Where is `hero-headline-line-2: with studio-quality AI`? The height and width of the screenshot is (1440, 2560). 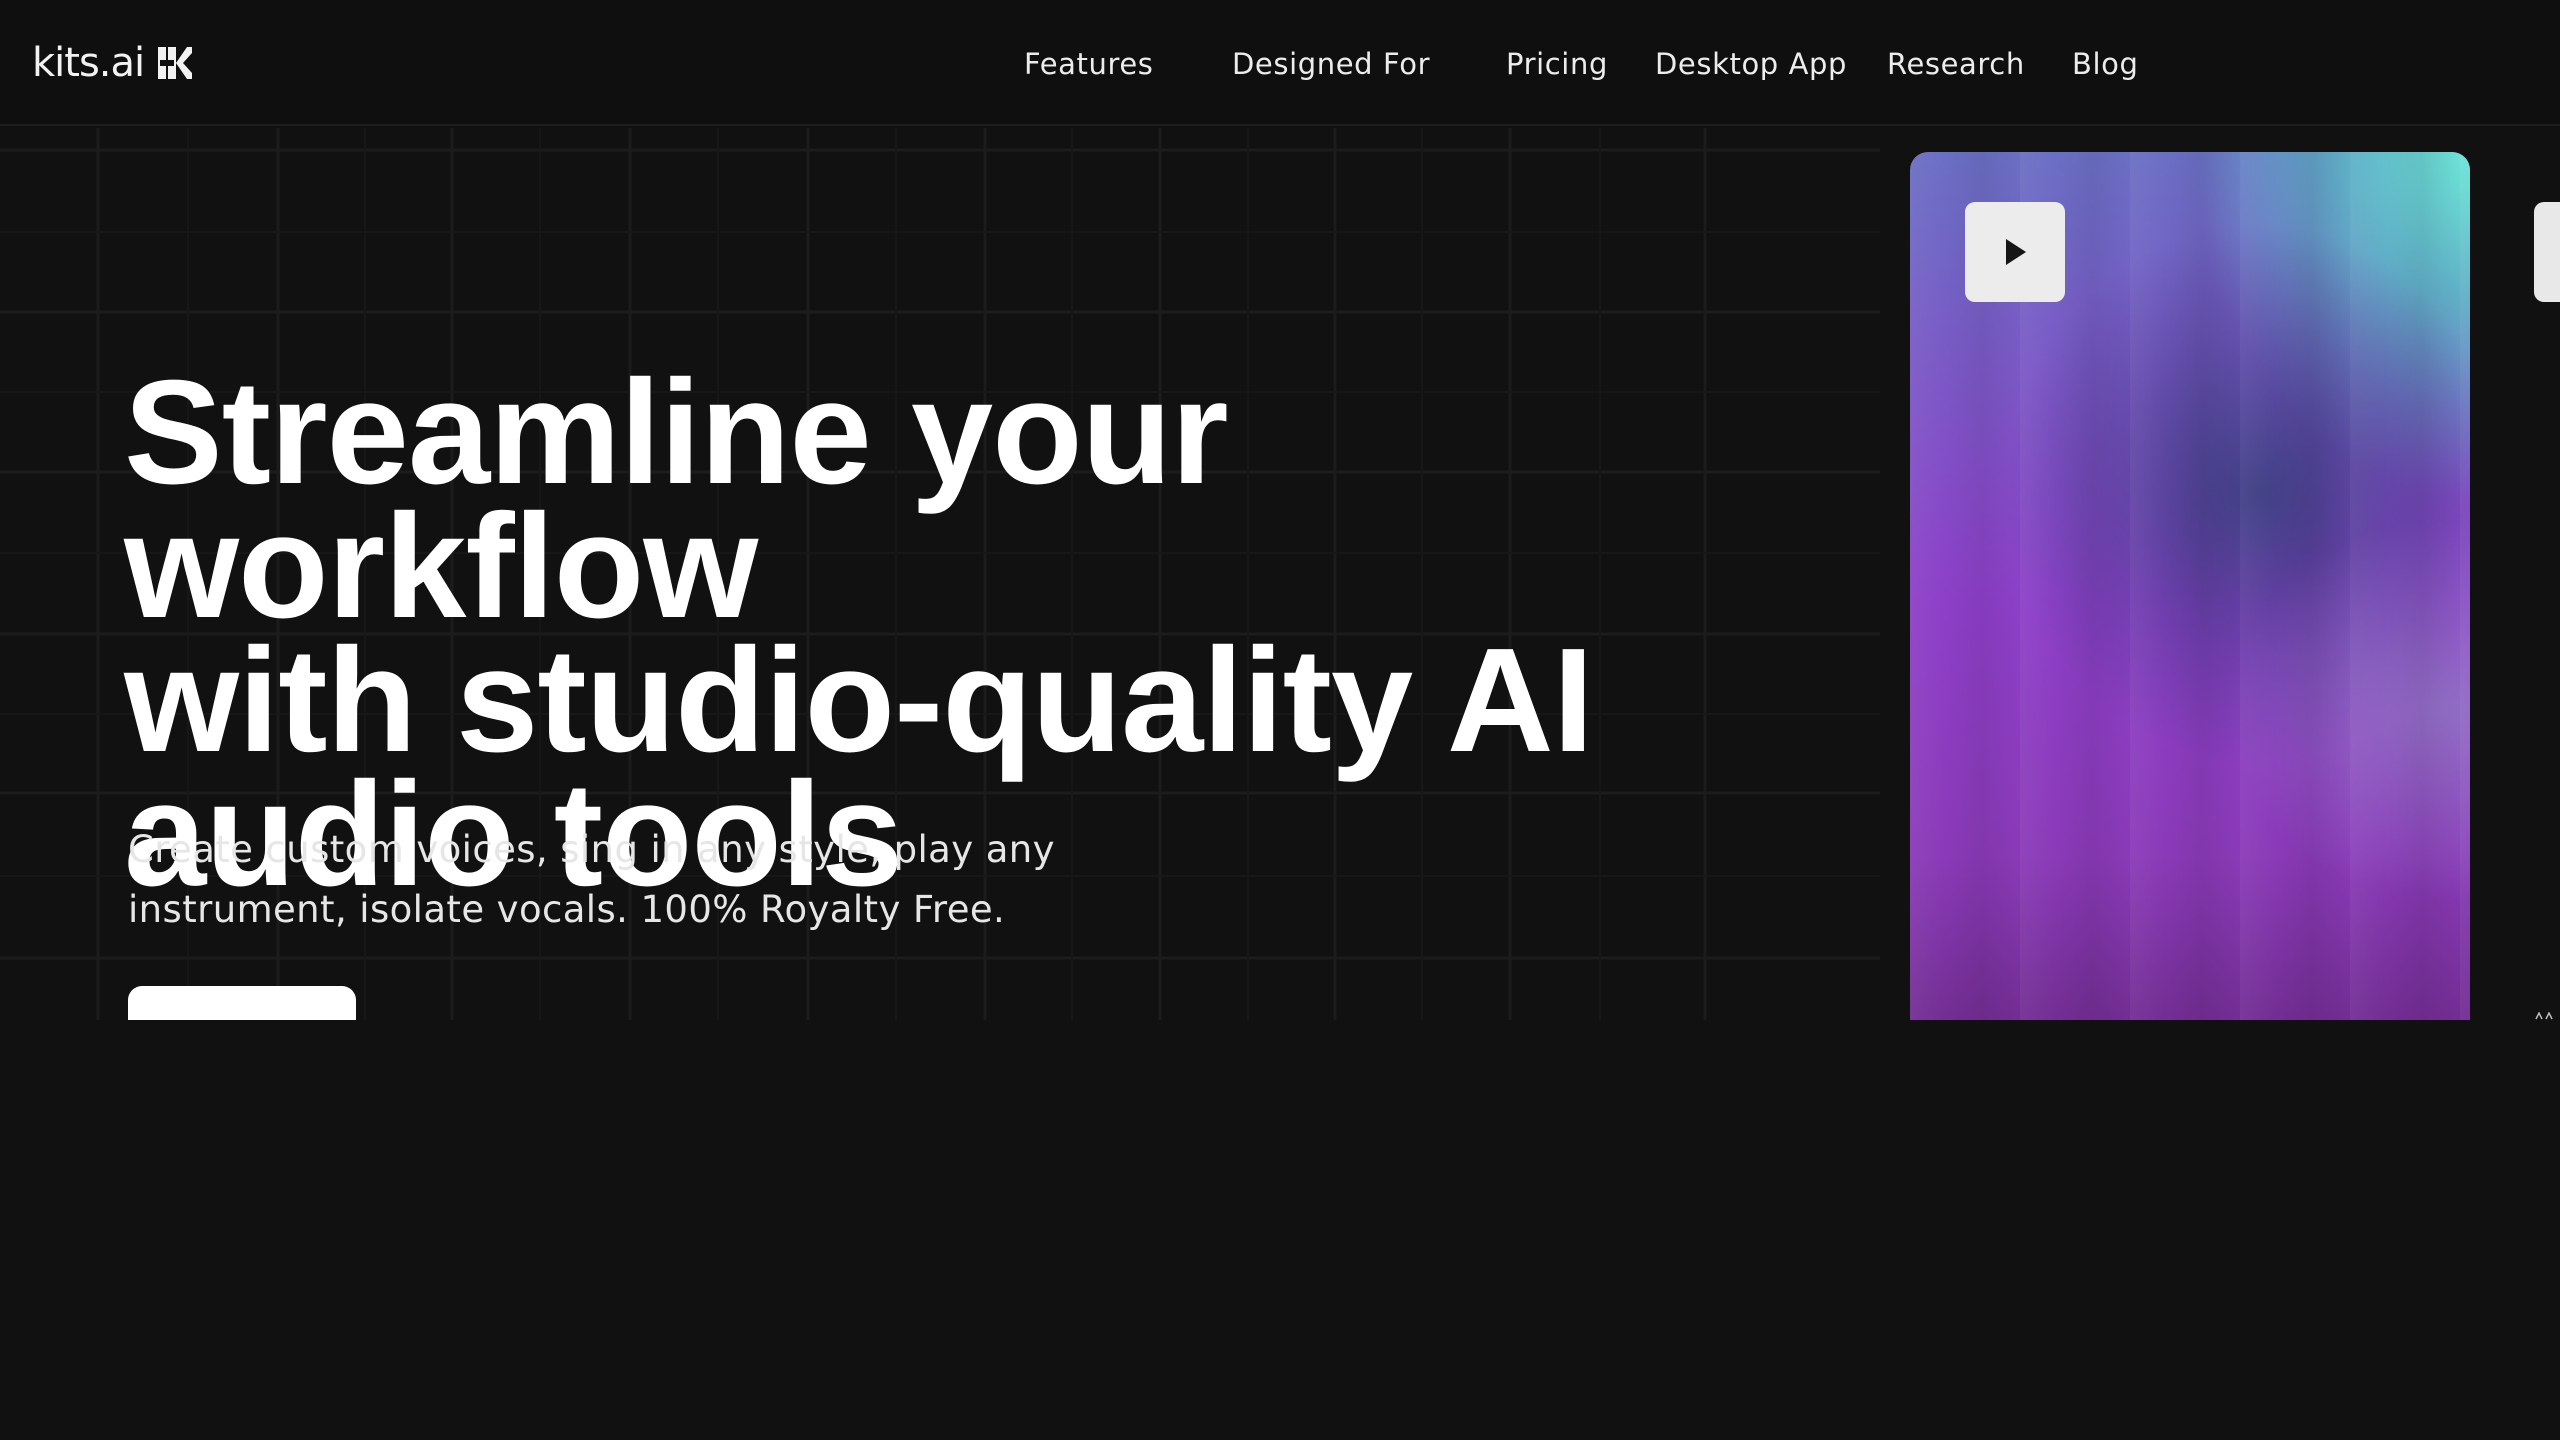 hero-headline-line-2: with studio-quality AI is located at coordinates (859, 700).